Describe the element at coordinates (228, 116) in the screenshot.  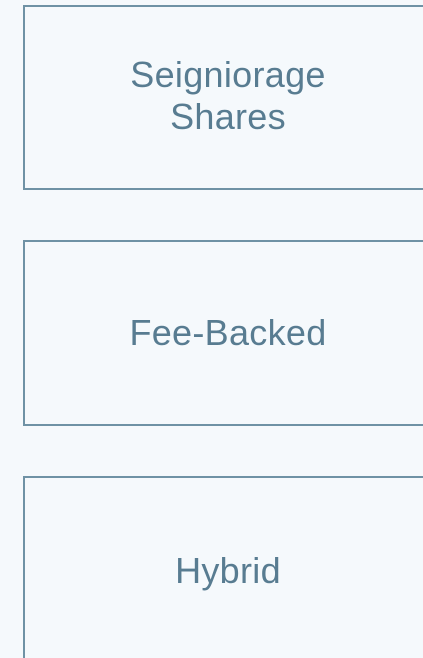
I see `option-label-line-2: Shares` at that location.